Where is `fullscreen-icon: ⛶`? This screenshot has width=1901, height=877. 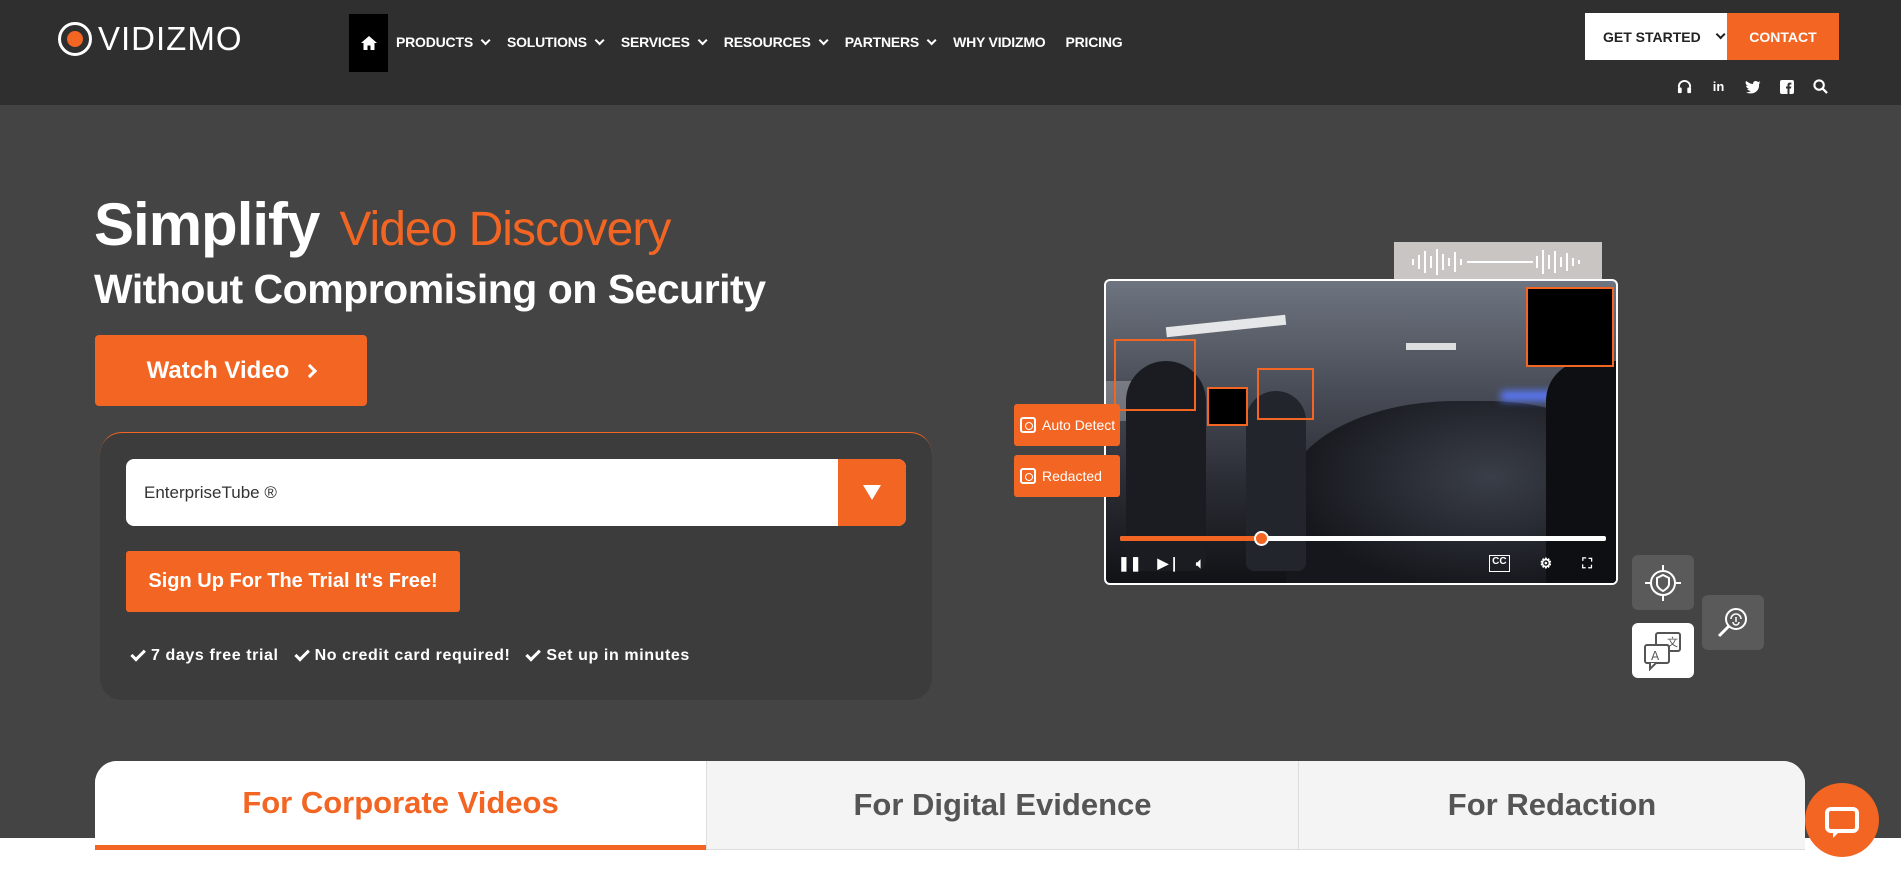 fullscreen-icon: ⛶ is located at coordinates (1587, 563).